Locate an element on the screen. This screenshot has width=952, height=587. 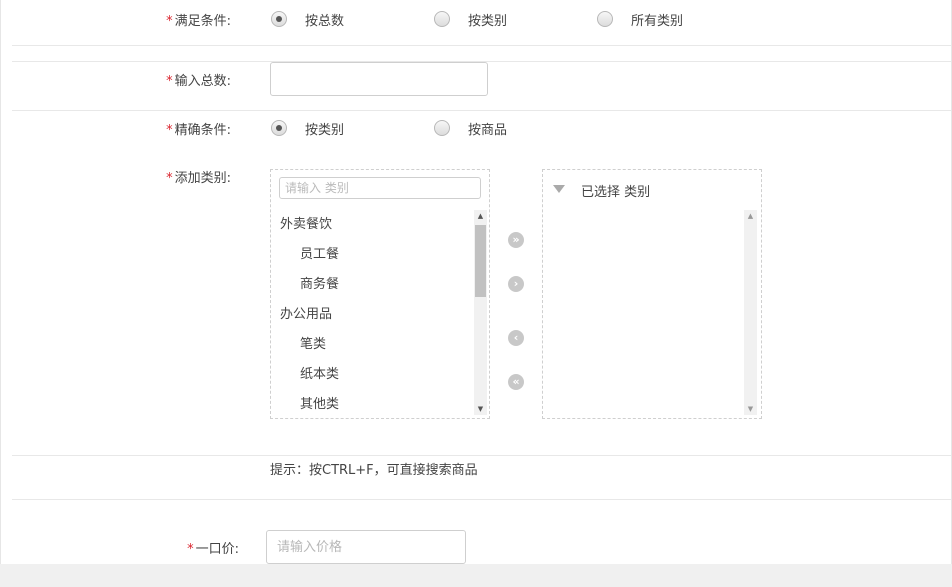
total-label: * 输入总数: is located at coordinates (198, 81).